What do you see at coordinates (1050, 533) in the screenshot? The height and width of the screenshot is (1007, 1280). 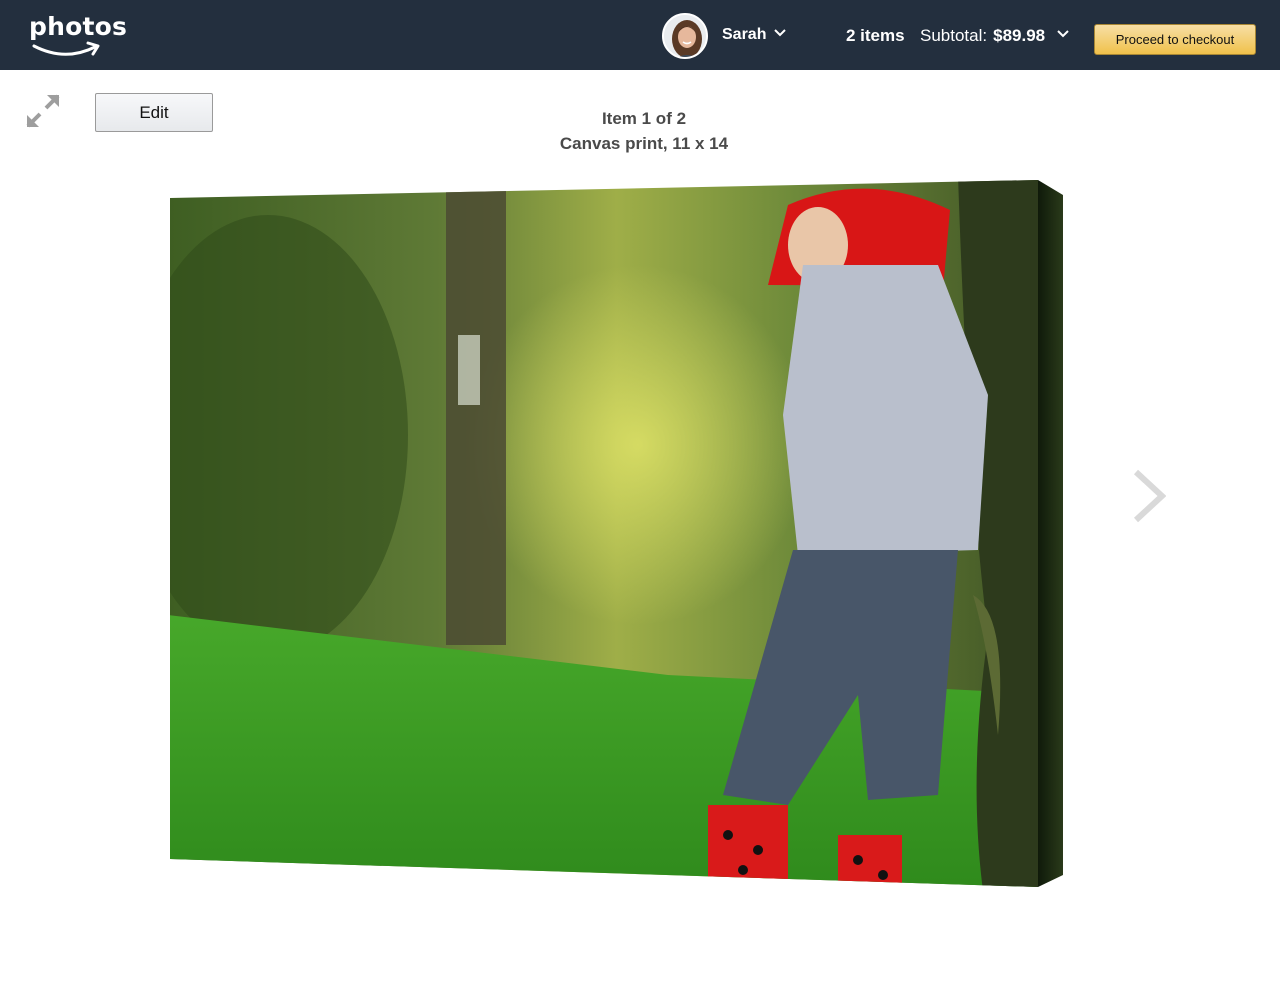 I see `canvas-side-edge` at bounding box center [1050, 533].